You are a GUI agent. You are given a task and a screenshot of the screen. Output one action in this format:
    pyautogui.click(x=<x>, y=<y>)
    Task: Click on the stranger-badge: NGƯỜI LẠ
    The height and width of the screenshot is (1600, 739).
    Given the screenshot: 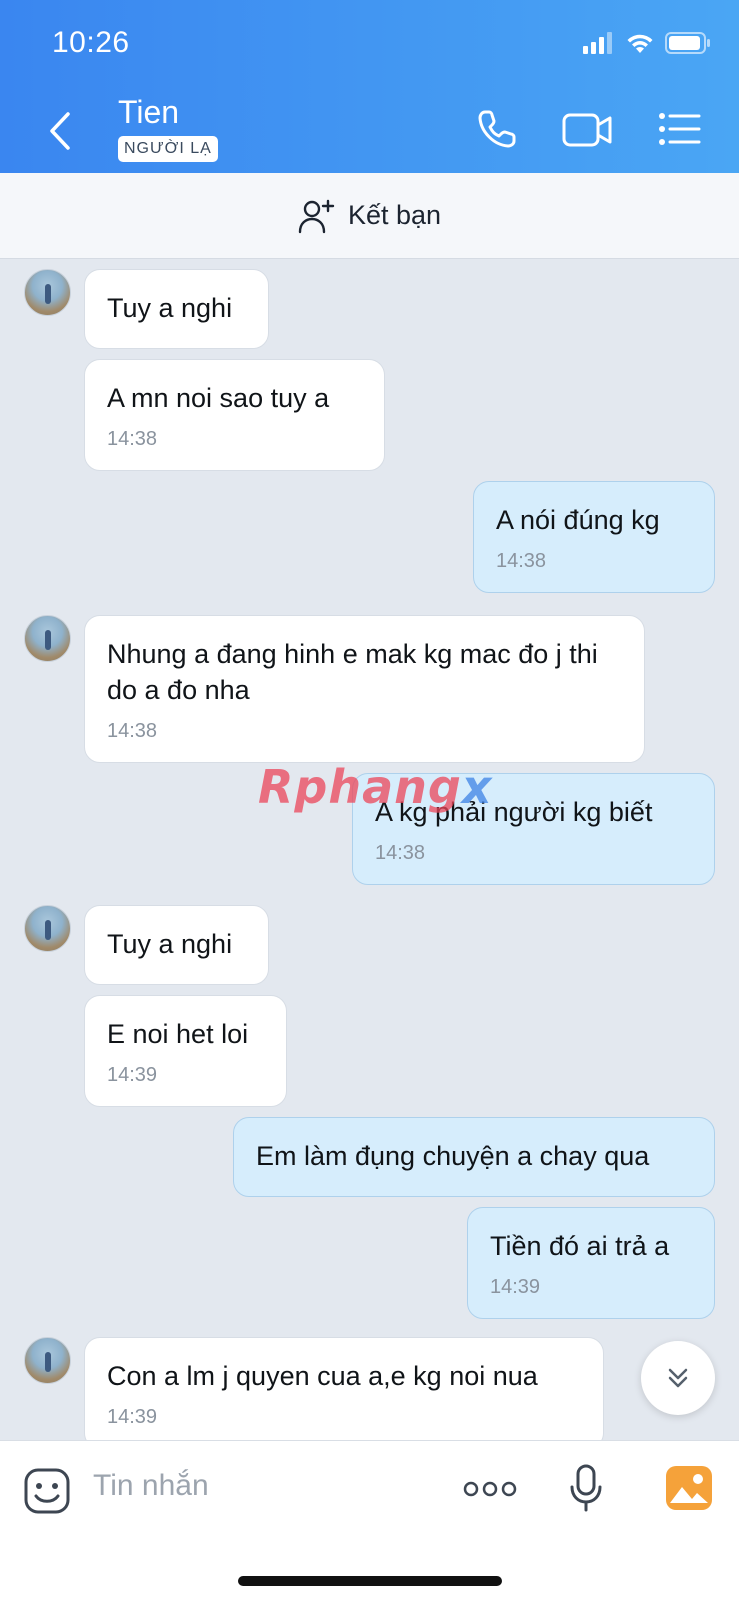 What is the action you would take?
    pyautogui.click(x=168, y=149)
    